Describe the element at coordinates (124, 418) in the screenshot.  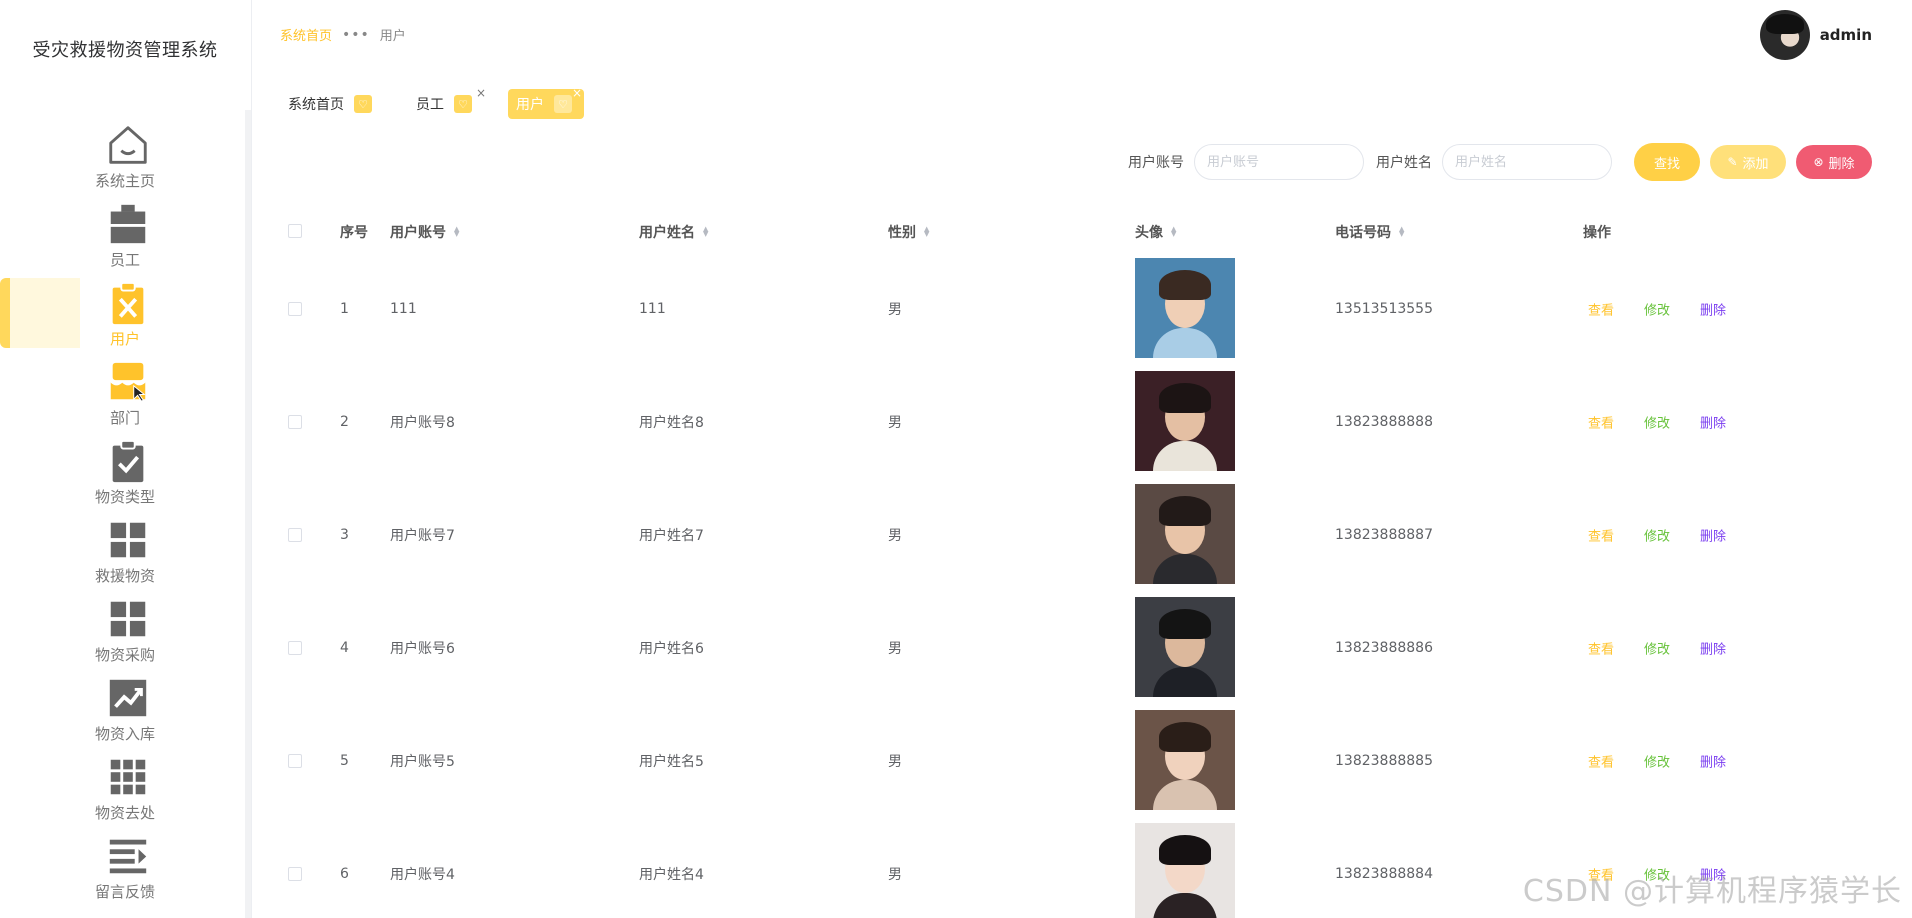
I see `sidebar-item-label: 部门` at that location.